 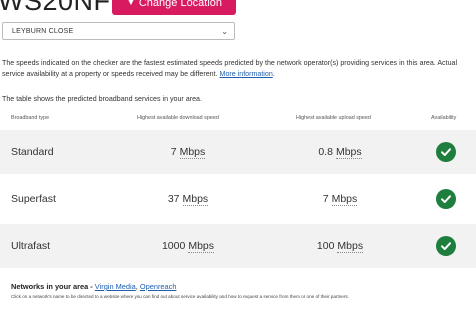 I want to click on download-value: 7, so click(x=173, y=152).